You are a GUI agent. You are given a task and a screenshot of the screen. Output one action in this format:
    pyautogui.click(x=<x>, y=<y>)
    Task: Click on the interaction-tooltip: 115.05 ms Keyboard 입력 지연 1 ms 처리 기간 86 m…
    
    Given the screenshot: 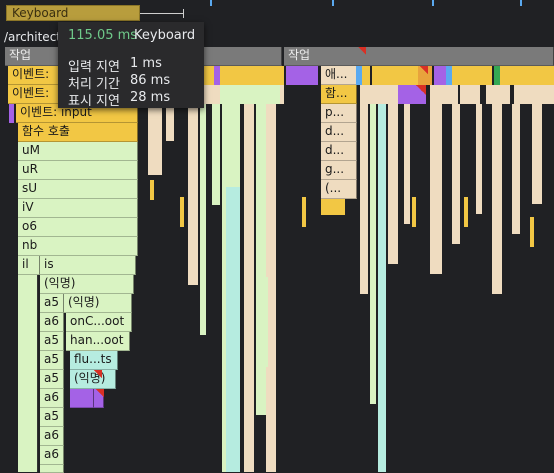 What is the action you would take?
    pyautogui.click(x=131, y=65)
    